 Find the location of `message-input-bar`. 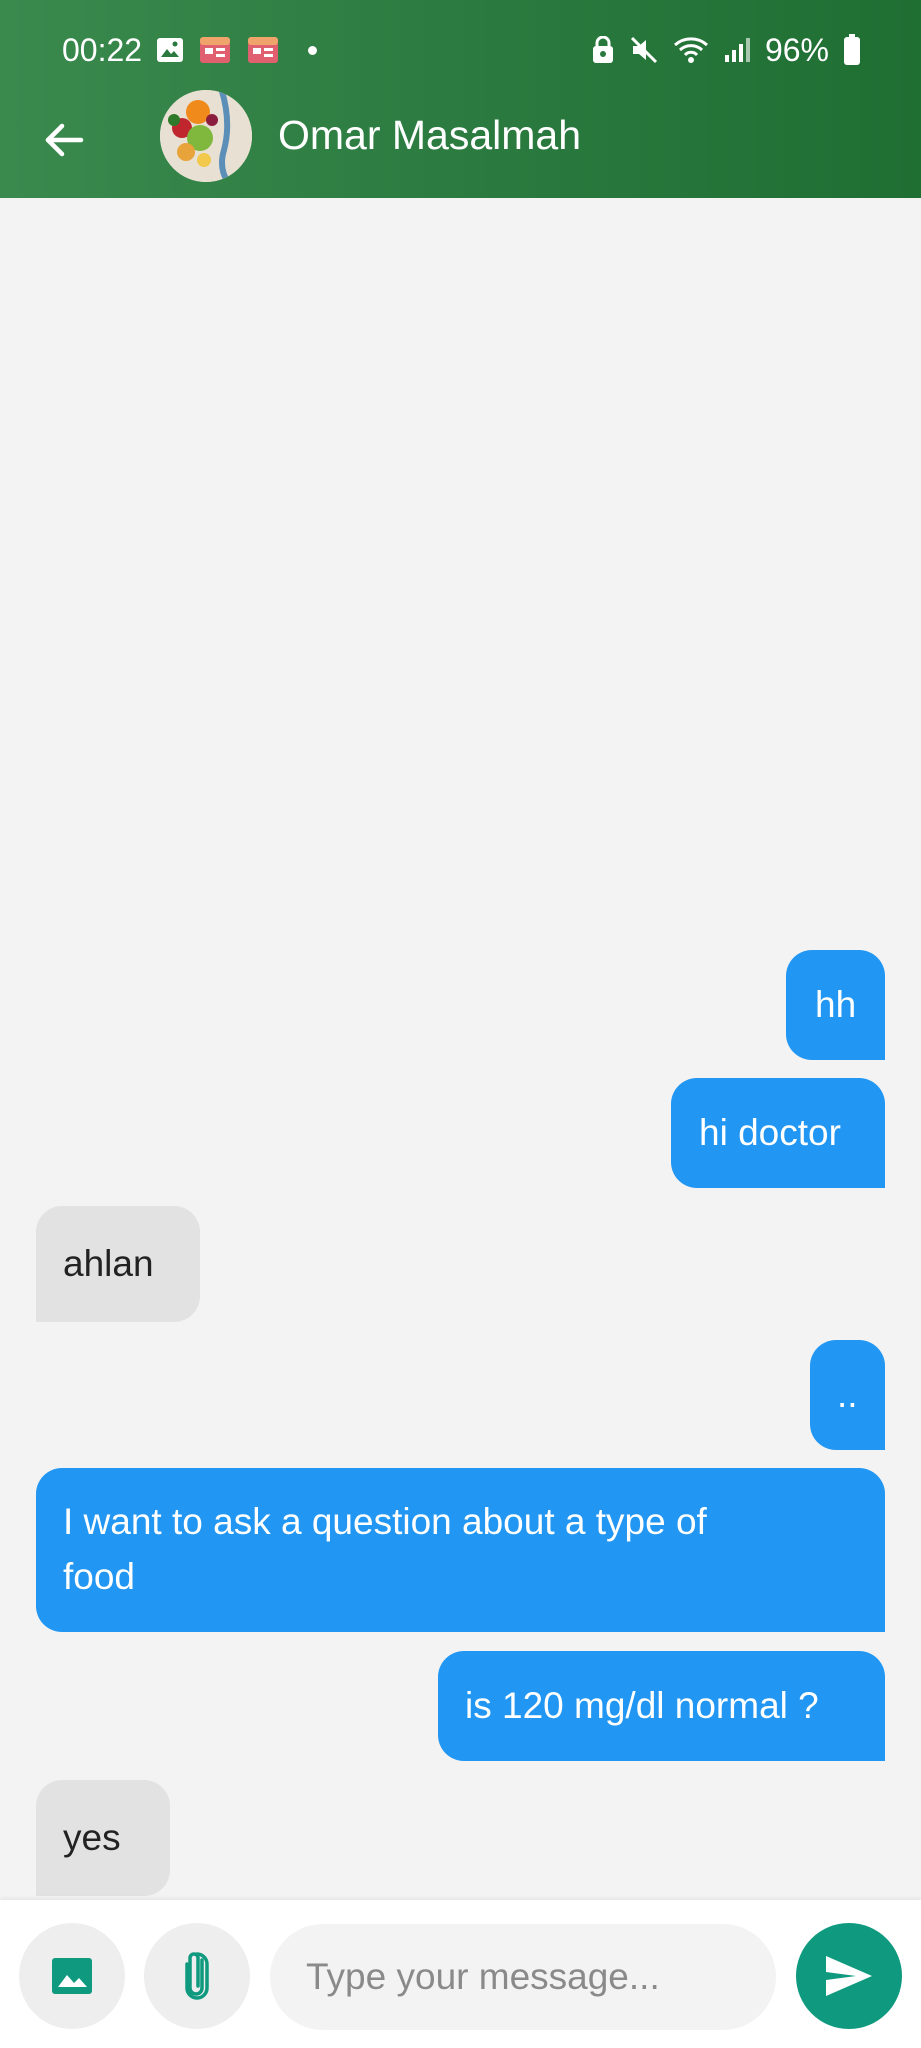

message-input-bar is located at coordinates (460, 1974).